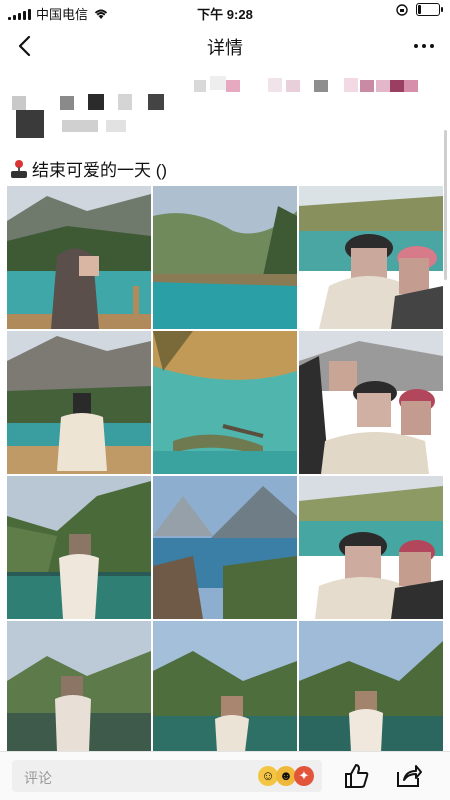 This screenshot has height=800, width=450. I want to click on status-bar: 中国电信 下午 9:28, so click(225, 12).